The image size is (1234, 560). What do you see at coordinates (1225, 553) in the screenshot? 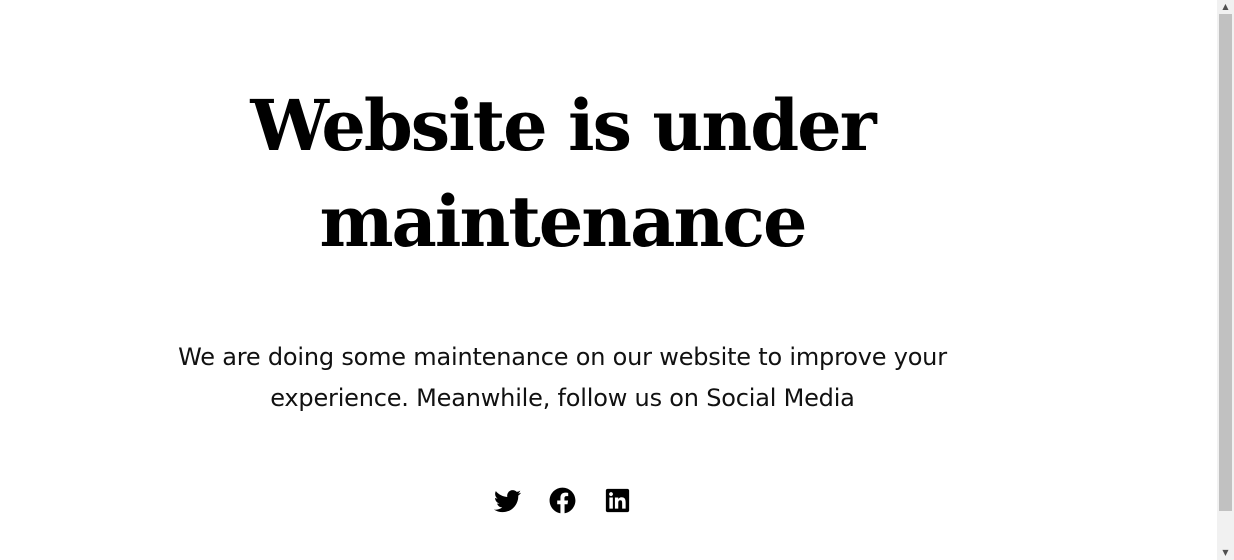
I see `scroll-down-arrow: ▼` at bounding box center [1225, 553].